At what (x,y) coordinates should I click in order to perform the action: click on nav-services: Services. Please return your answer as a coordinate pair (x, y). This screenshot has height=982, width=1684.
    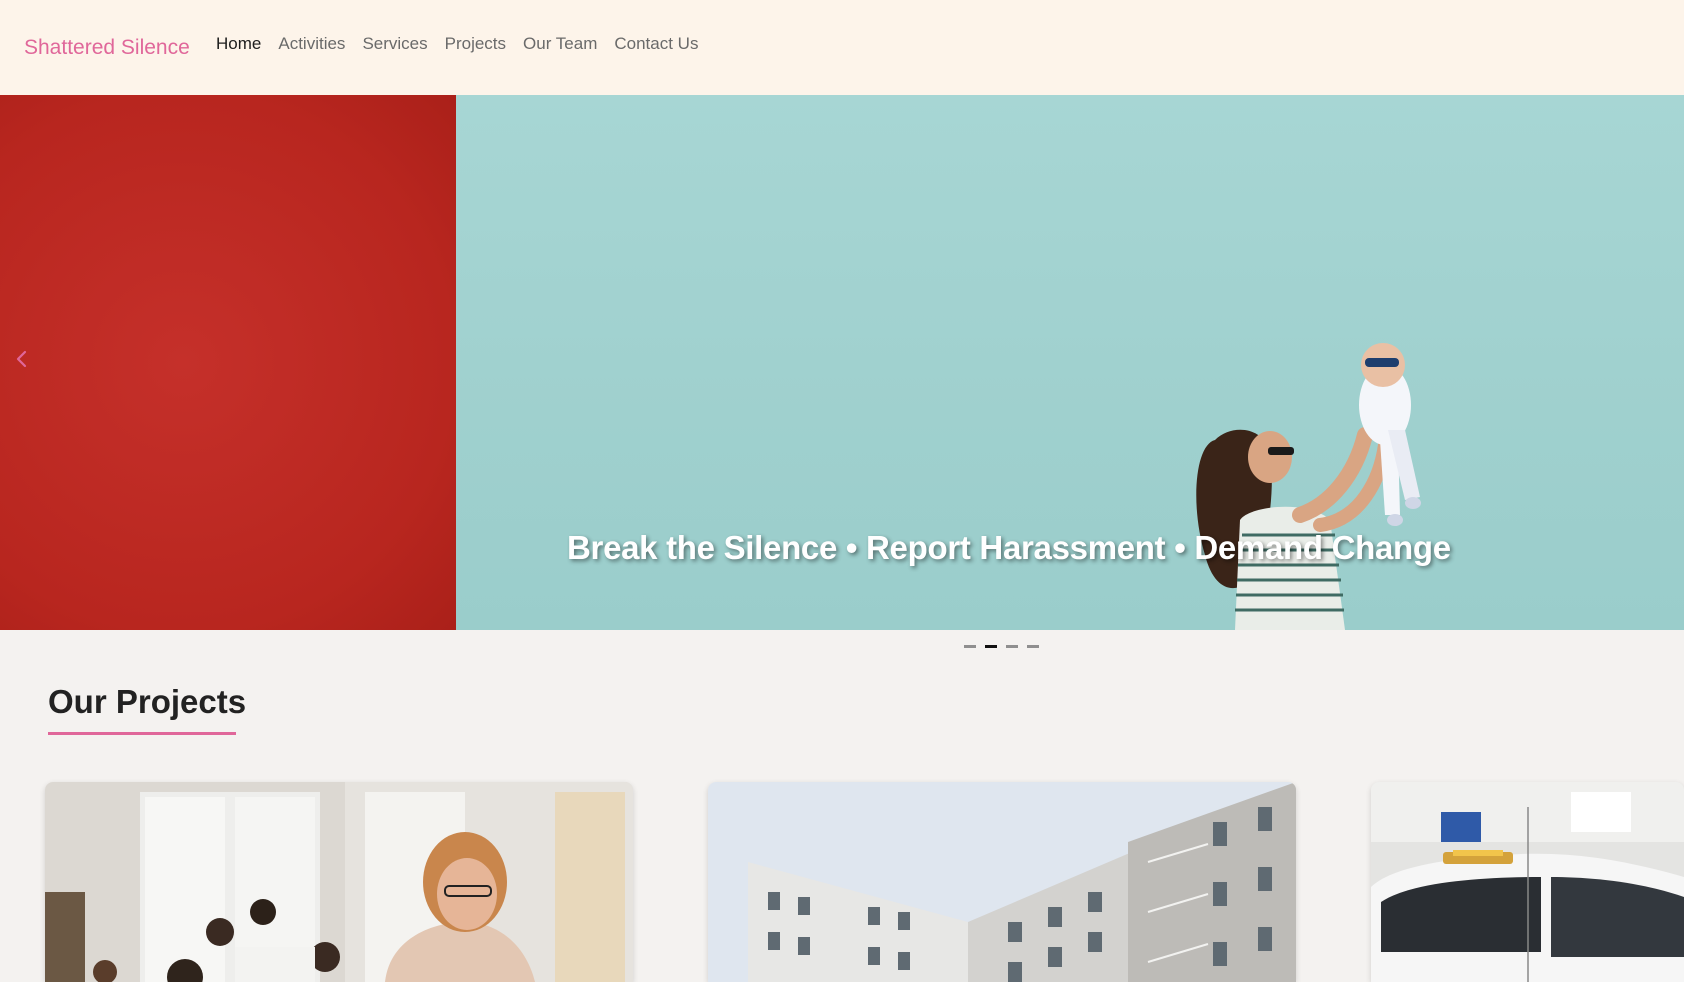
    Looking at the image, I should click on (394, 44).